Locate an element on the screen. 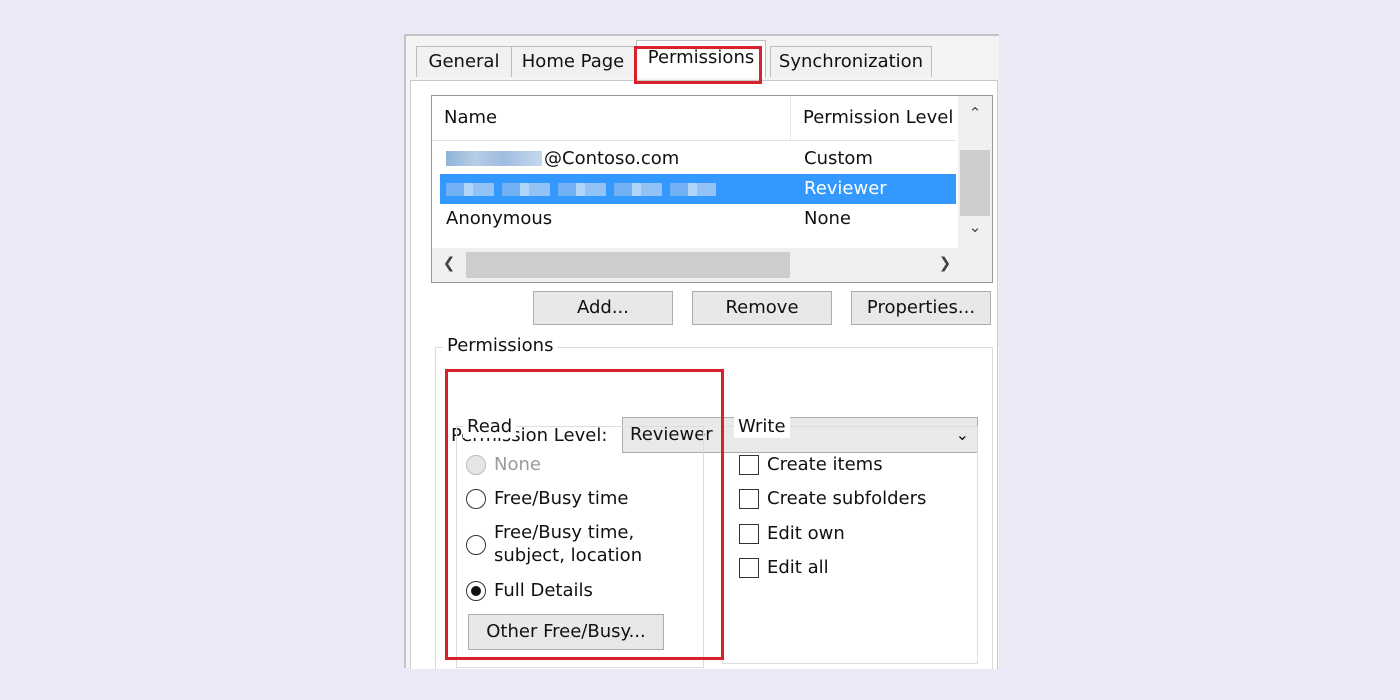 The height and width of the screenshot is (700, 1400). radio-full-details is located at coordinates (476, 591).